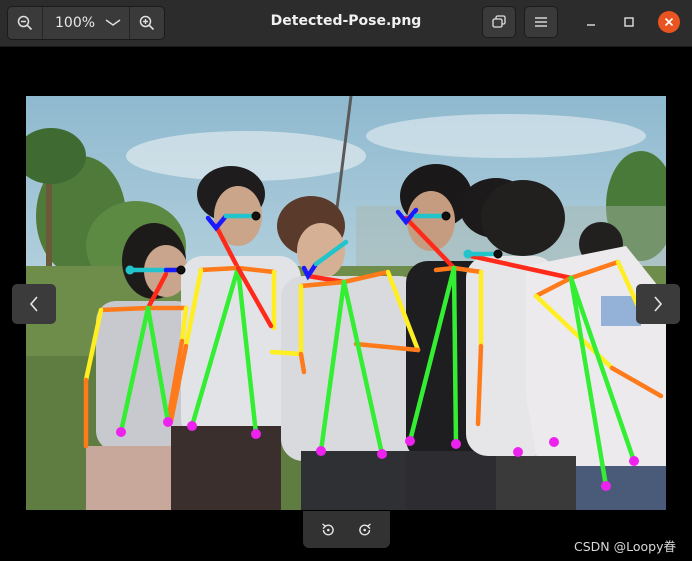 Image resolution: width=692 pixels, height=561 pixels. Describe the element at coordinates (346, 529) in the screenshot. I see `rotate-controls` at that location.